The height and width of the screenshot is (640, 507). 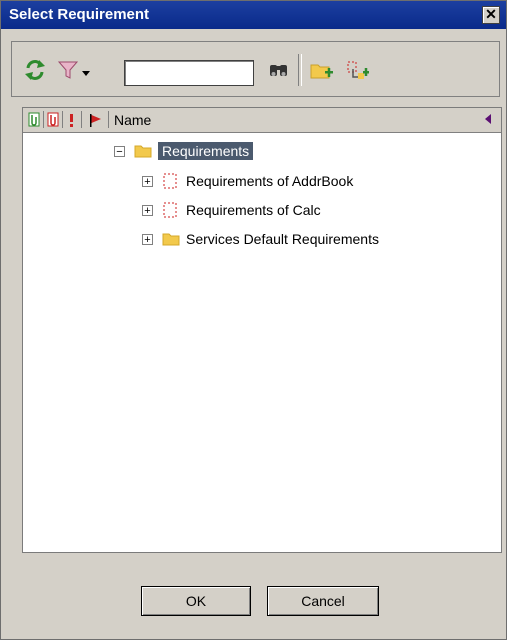 What do you see at coordinates (255, 69) in the screenshot?
I see `toolbar` at bounding box center [255, 69].